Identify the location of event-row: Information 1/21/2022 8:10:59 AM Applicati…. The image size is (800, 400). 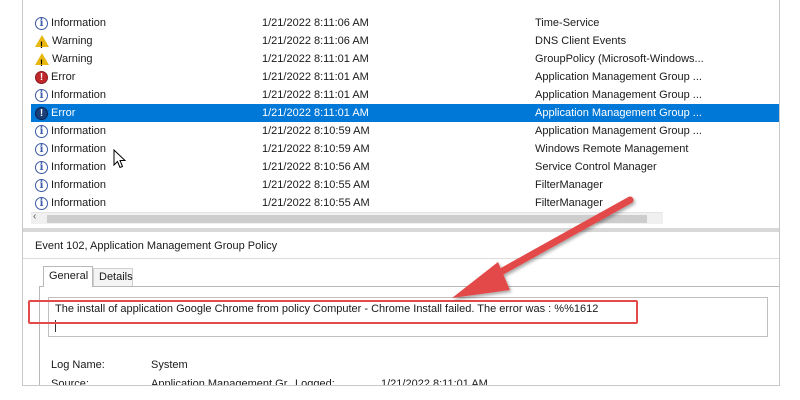
(405, 131).